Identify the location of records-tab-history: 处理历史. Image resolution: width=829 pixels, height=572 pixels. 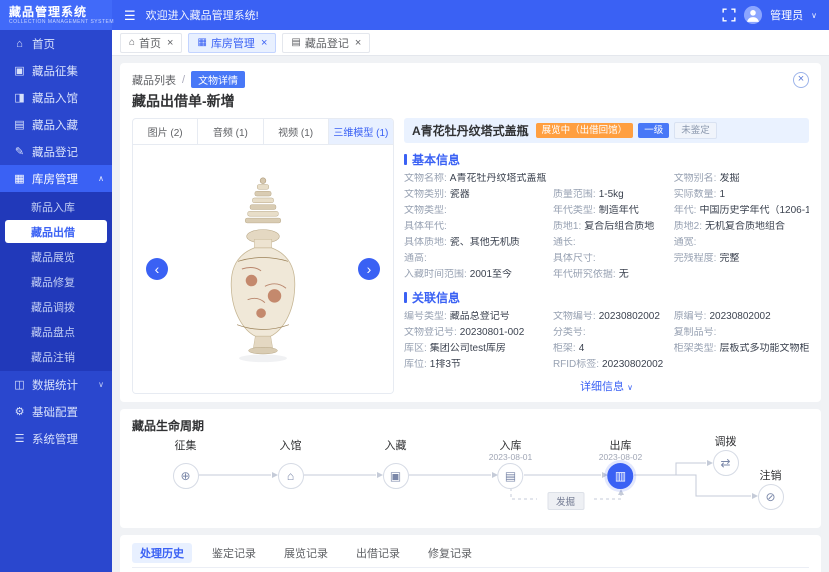
(162, 553).